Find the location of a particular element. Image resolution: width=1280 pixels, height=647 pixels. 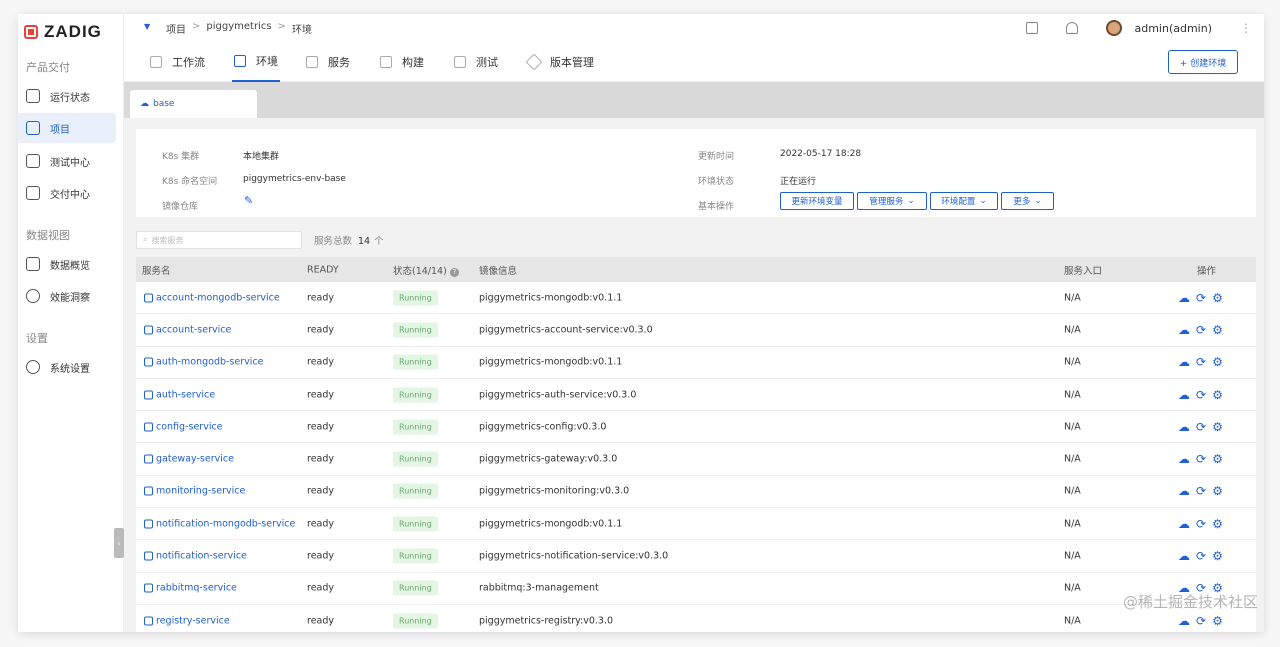

env-config-button: 环境配置 ⌄ is located at coordinates (964, 201).